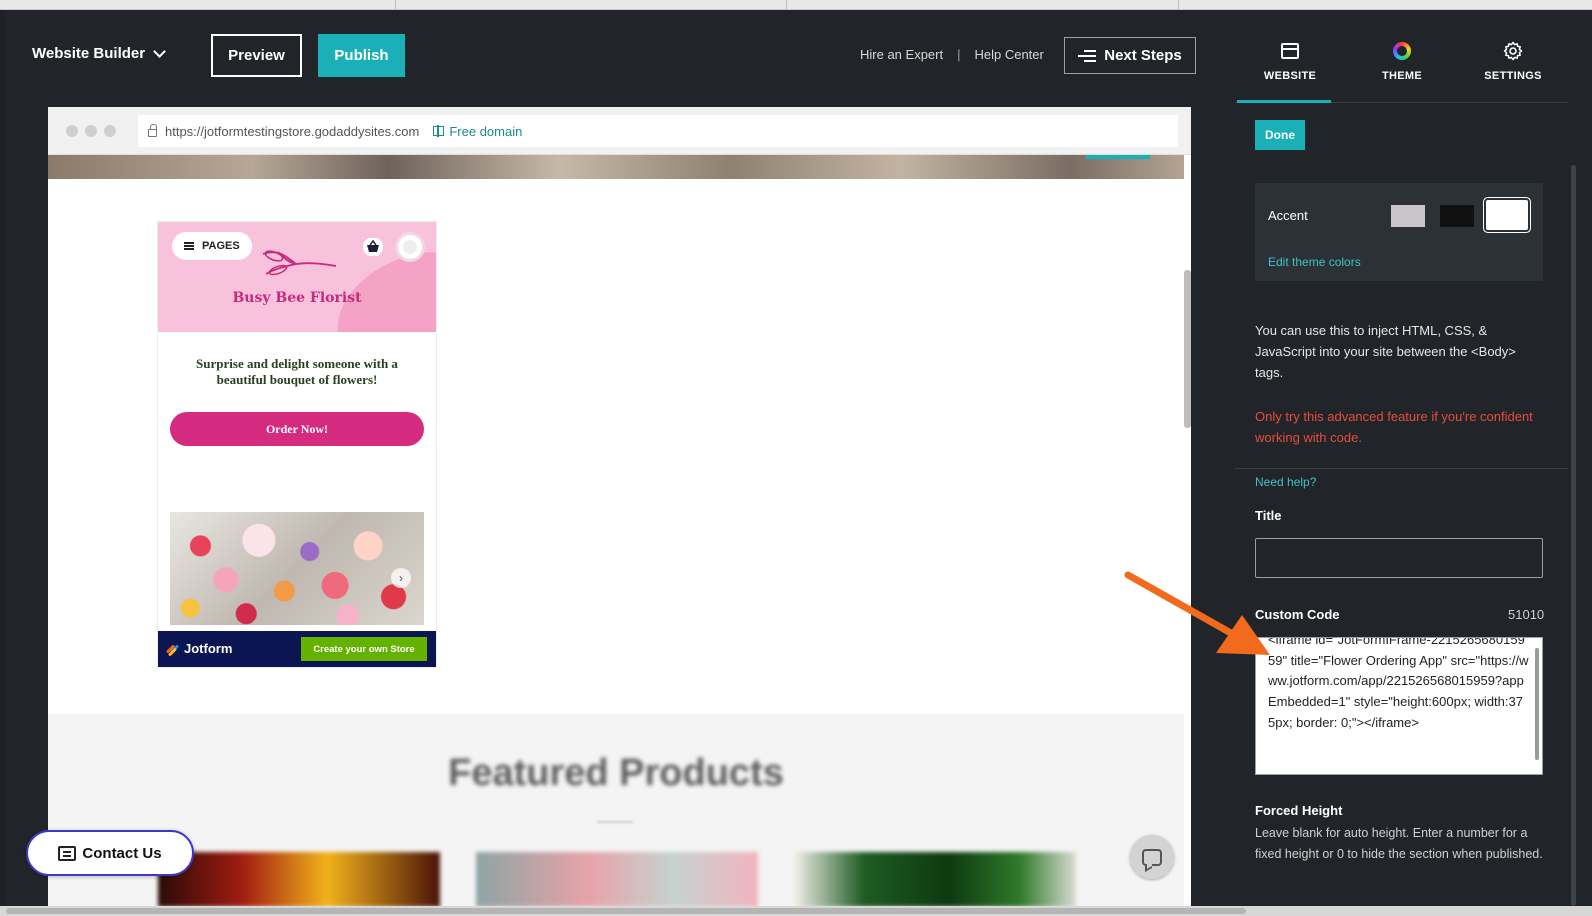 The height and width of the screenshot is (916, 1592). I want to click on lock-icon, so click(152, 130).